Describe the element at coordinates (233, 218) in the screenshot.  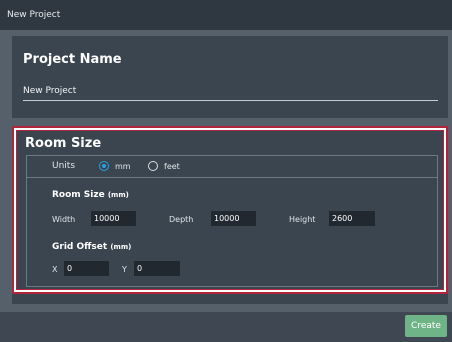
I see `depth-input: 10000` at that location.